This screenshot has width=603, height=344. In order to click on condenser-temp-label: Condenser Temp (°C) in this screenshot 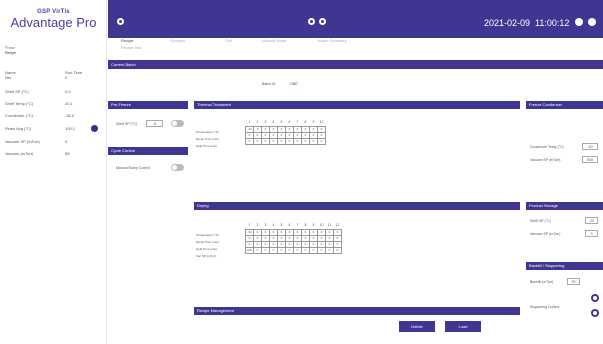, I will do `click(547, 147)`.